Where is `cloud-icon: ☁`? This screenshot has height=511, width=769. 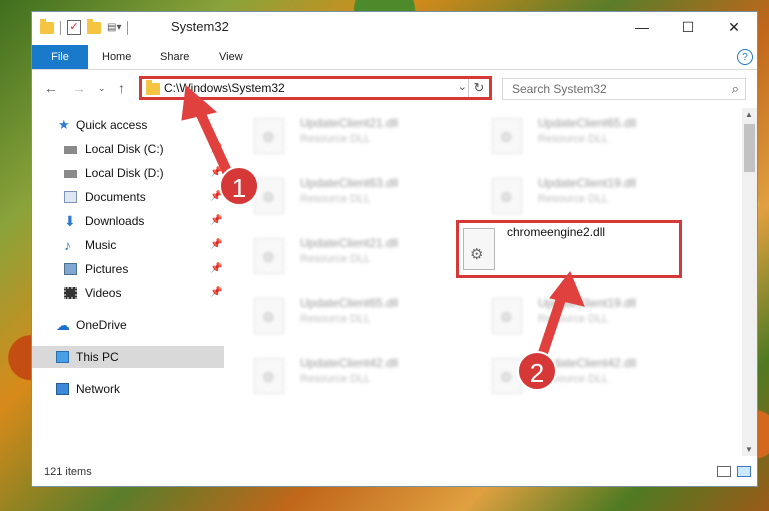 cloud-icon: ☁ is located at coordinates (63, 325).